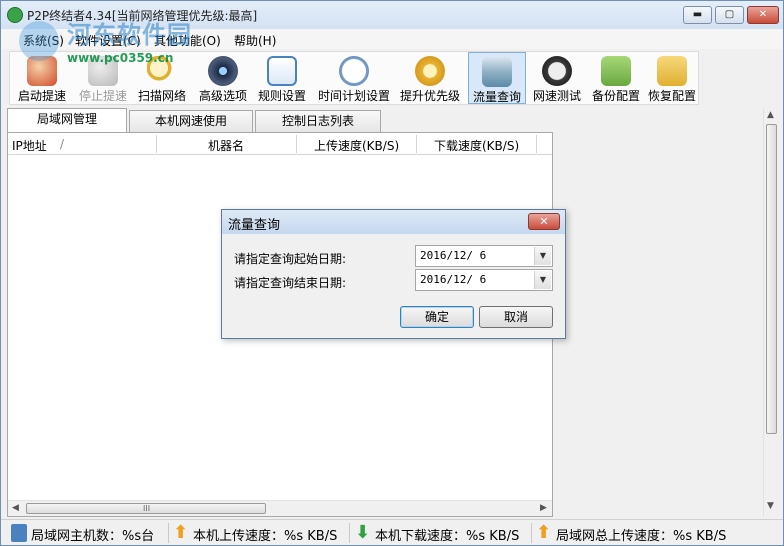  I want to click on camera-lens-icon, so click(223, 71).